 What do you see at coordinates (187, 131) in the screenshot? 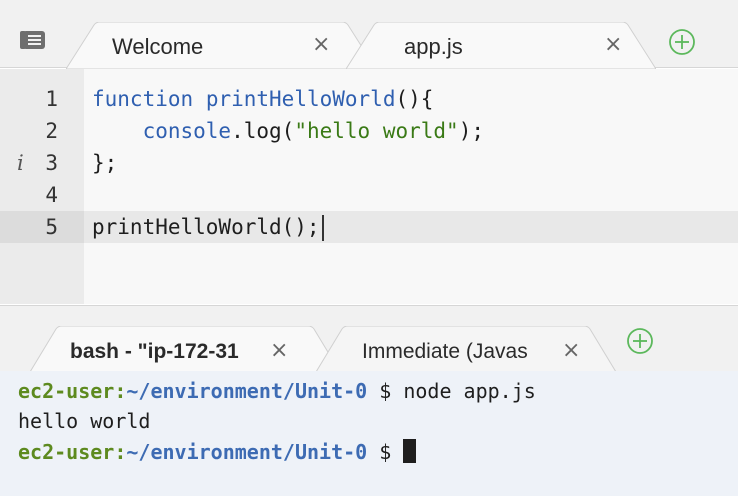
I see `identifier: console` at bounding box center [187, 131].